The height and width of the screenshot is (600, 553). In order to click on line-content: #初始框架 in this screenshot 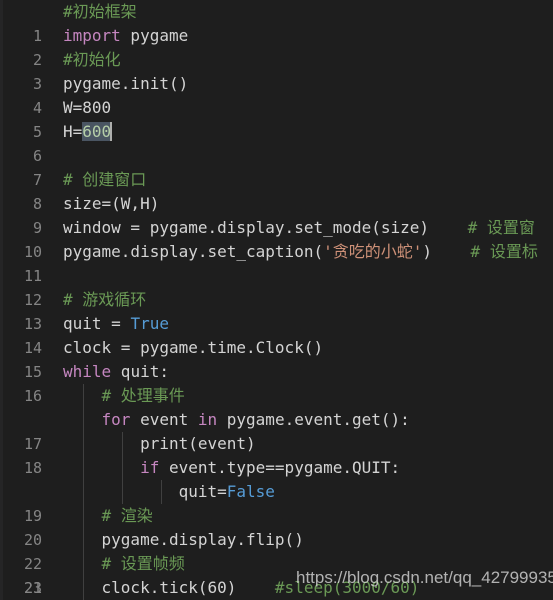, I will do `click(100, 12)`.